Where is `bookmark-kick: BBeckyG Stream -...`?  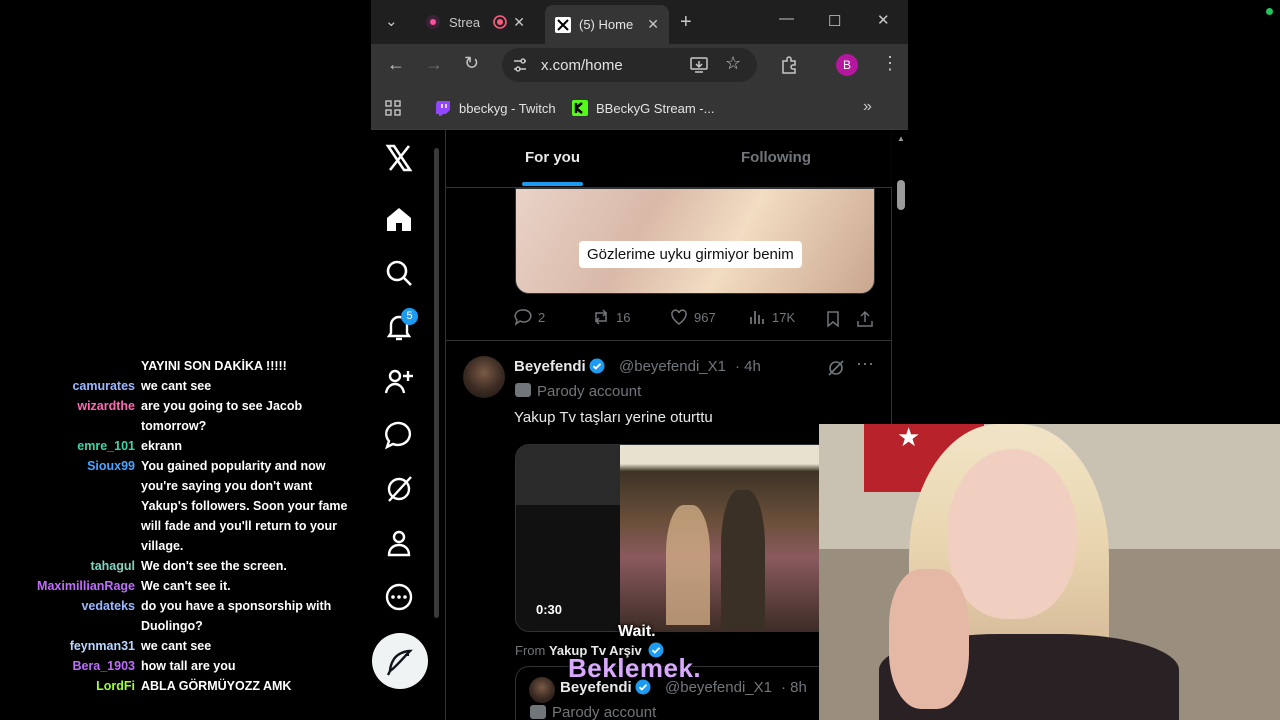 bookmark-kick: BBeckyG Stream -... is located at coordinates (643, 108).